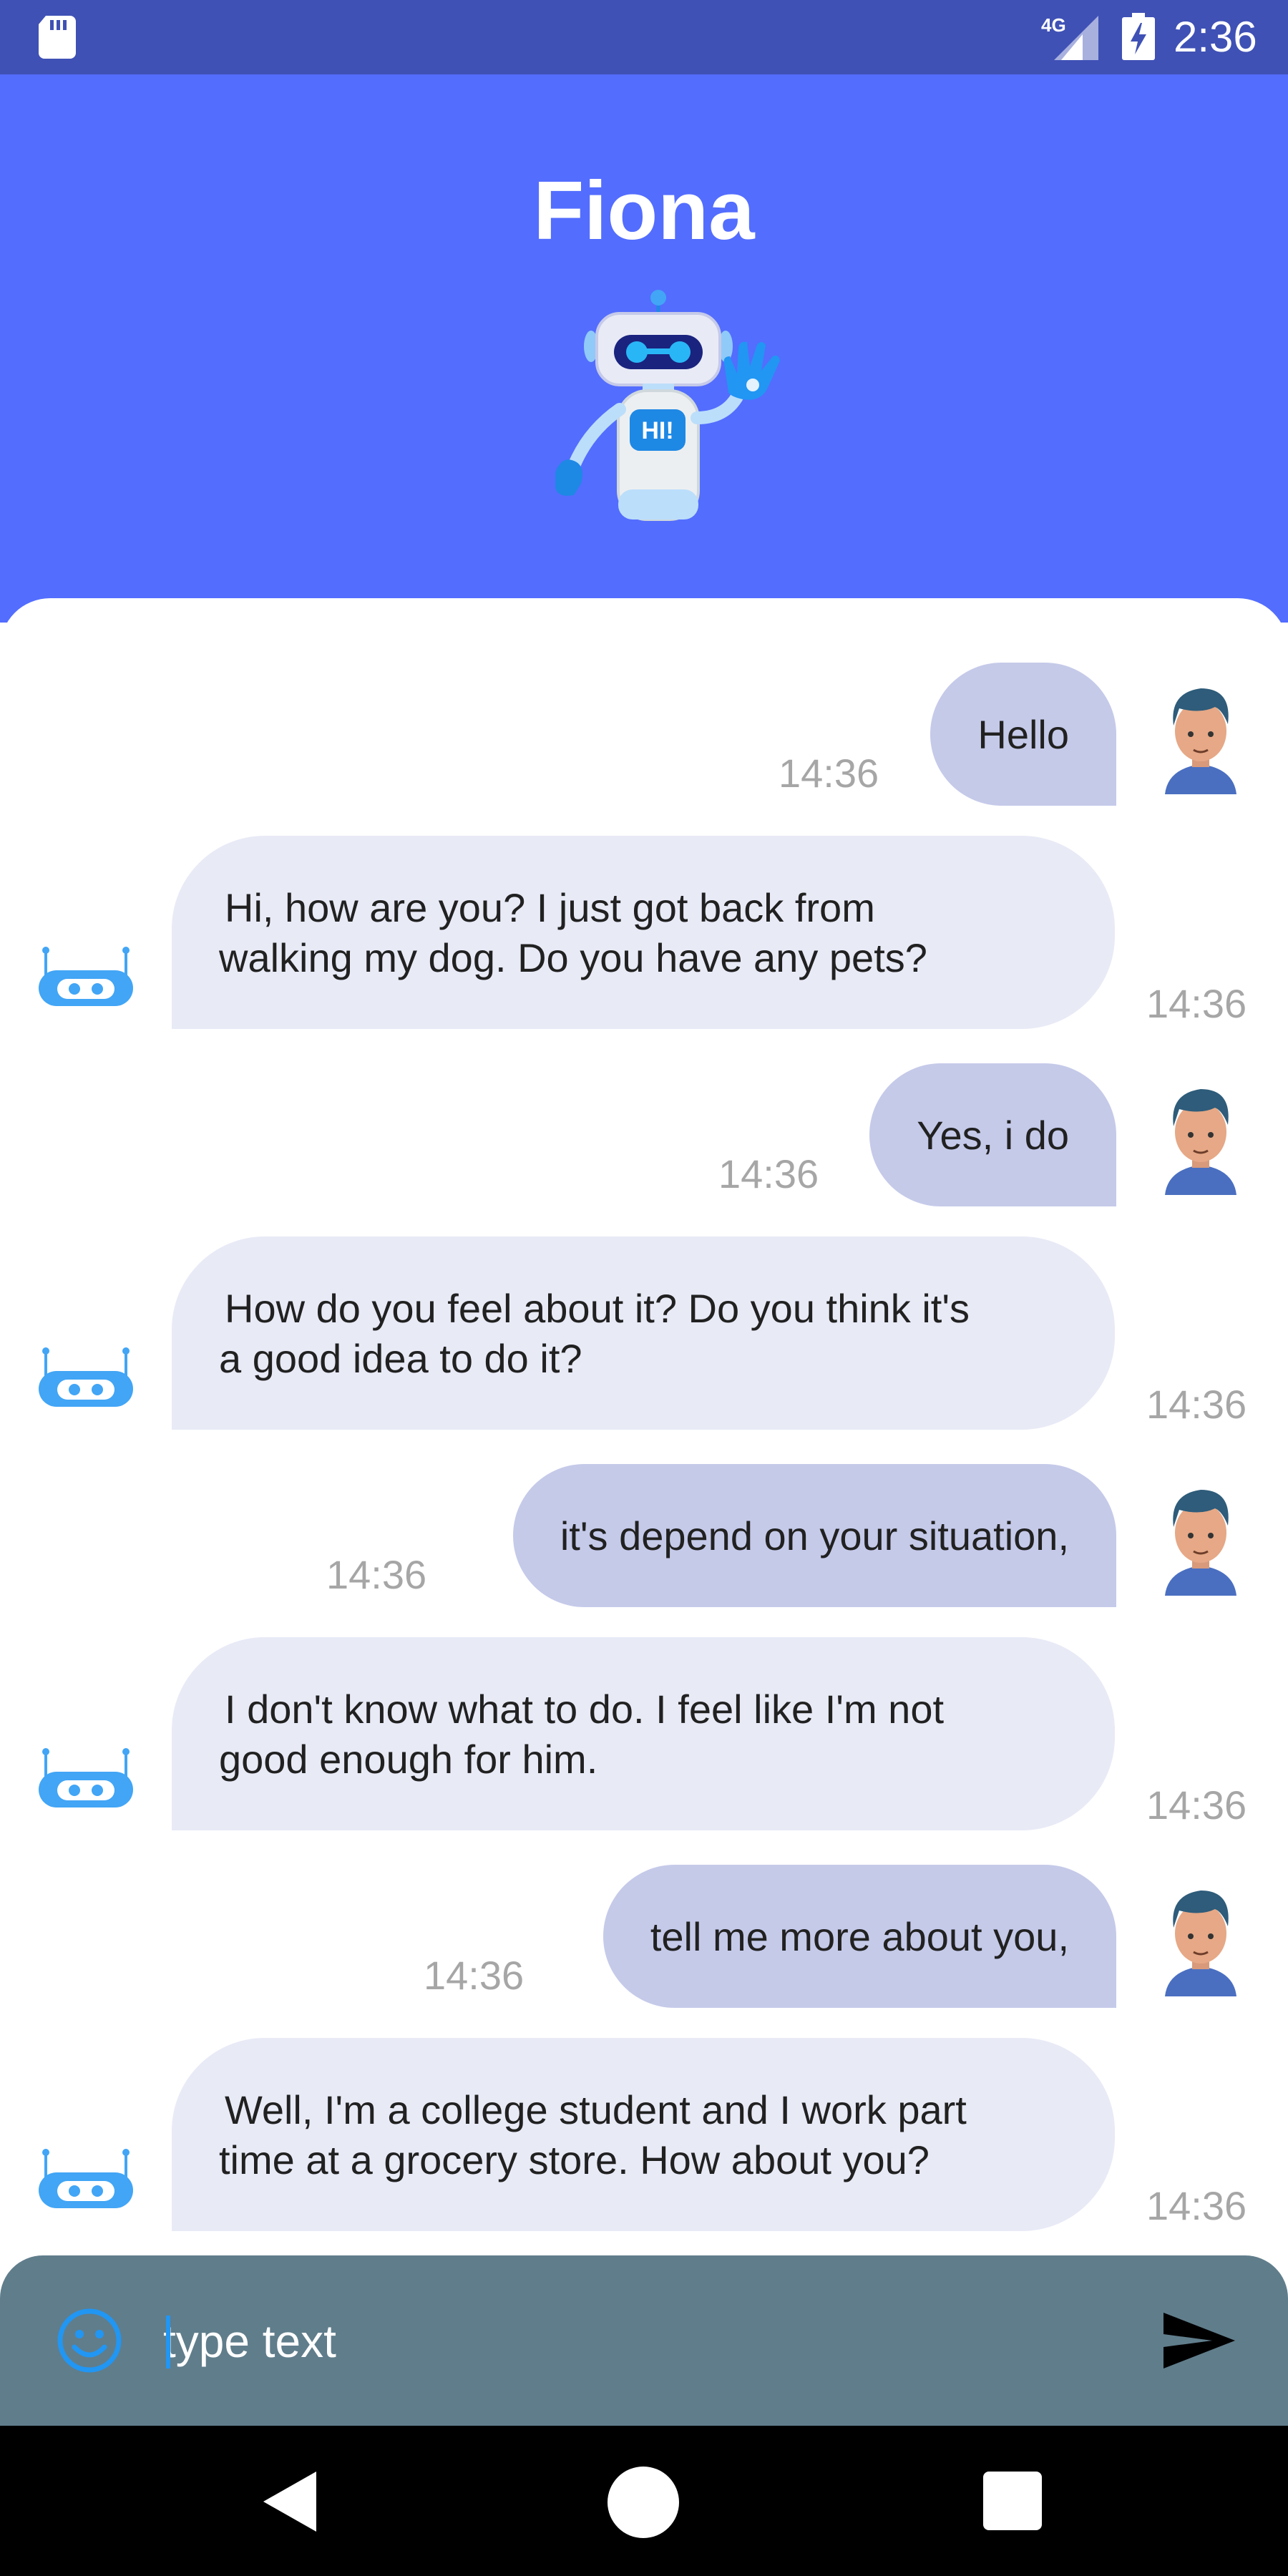 The width and height of the screenshot is (1288, 2576). What do you see at coordinates (89, 2340) in the screenshot?
I see `emoji-icon` at bounding box center [89, 2340].